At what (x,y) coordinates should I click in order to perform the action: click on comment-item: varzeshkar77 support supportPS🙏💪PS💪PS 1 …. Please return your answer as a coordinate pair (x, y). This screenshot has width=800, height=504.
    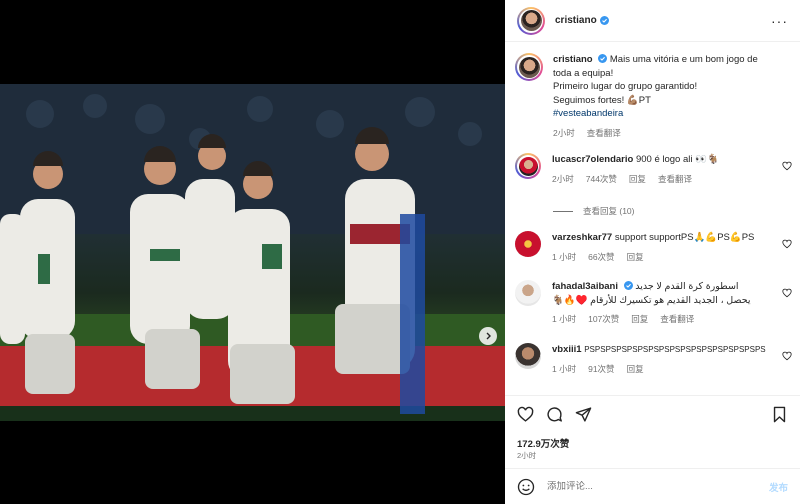
    Looking at the image, I should click on (653, 247).